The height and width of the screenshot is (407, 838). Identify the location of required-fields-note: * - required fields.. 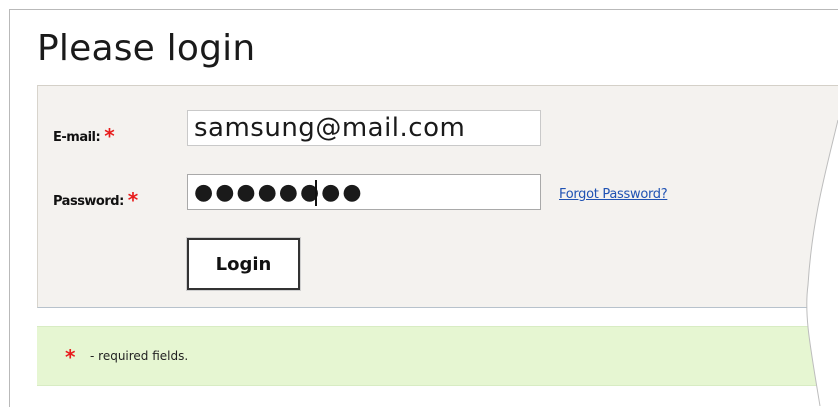
(437, 356).